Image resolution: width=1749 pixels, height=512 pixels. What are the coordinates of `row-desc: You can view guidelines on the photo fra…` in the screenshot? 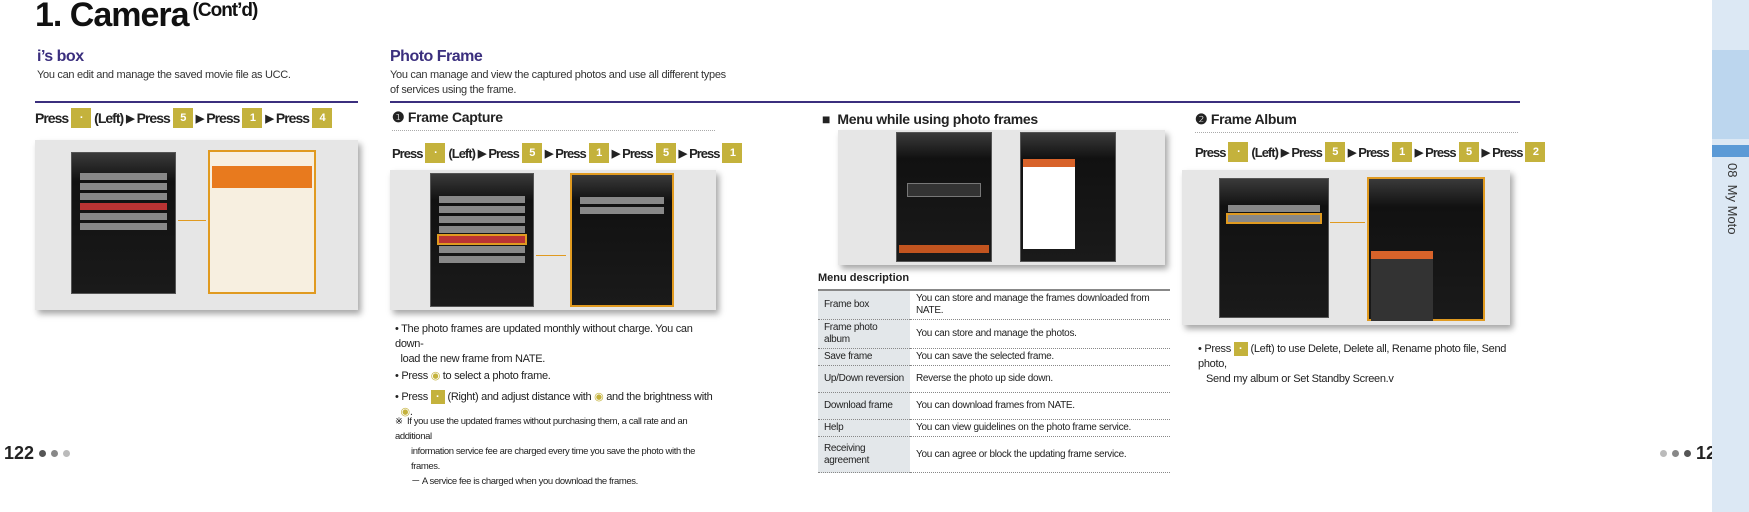 It's located at (1040, 428).